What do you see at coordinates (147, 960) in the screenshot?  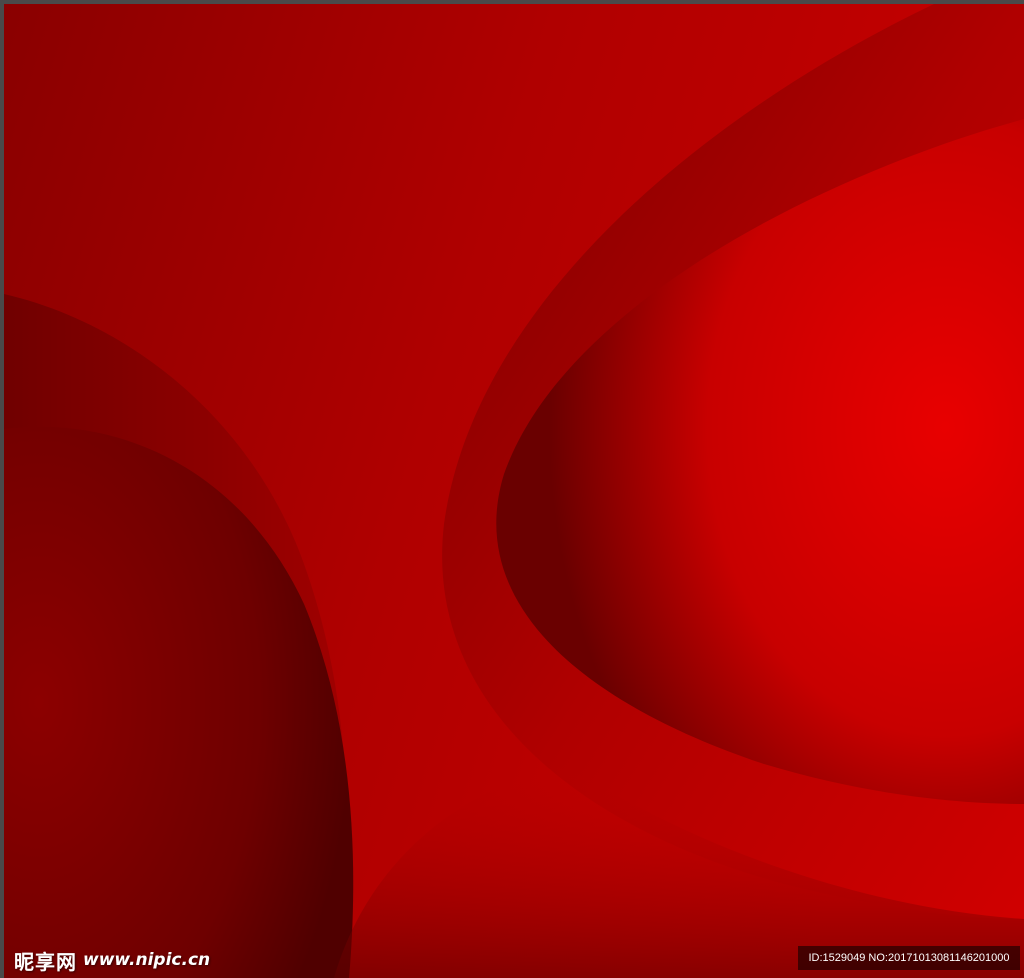 I see `watermark-url: www.nipic.cn` at bounding box center [147, 960].